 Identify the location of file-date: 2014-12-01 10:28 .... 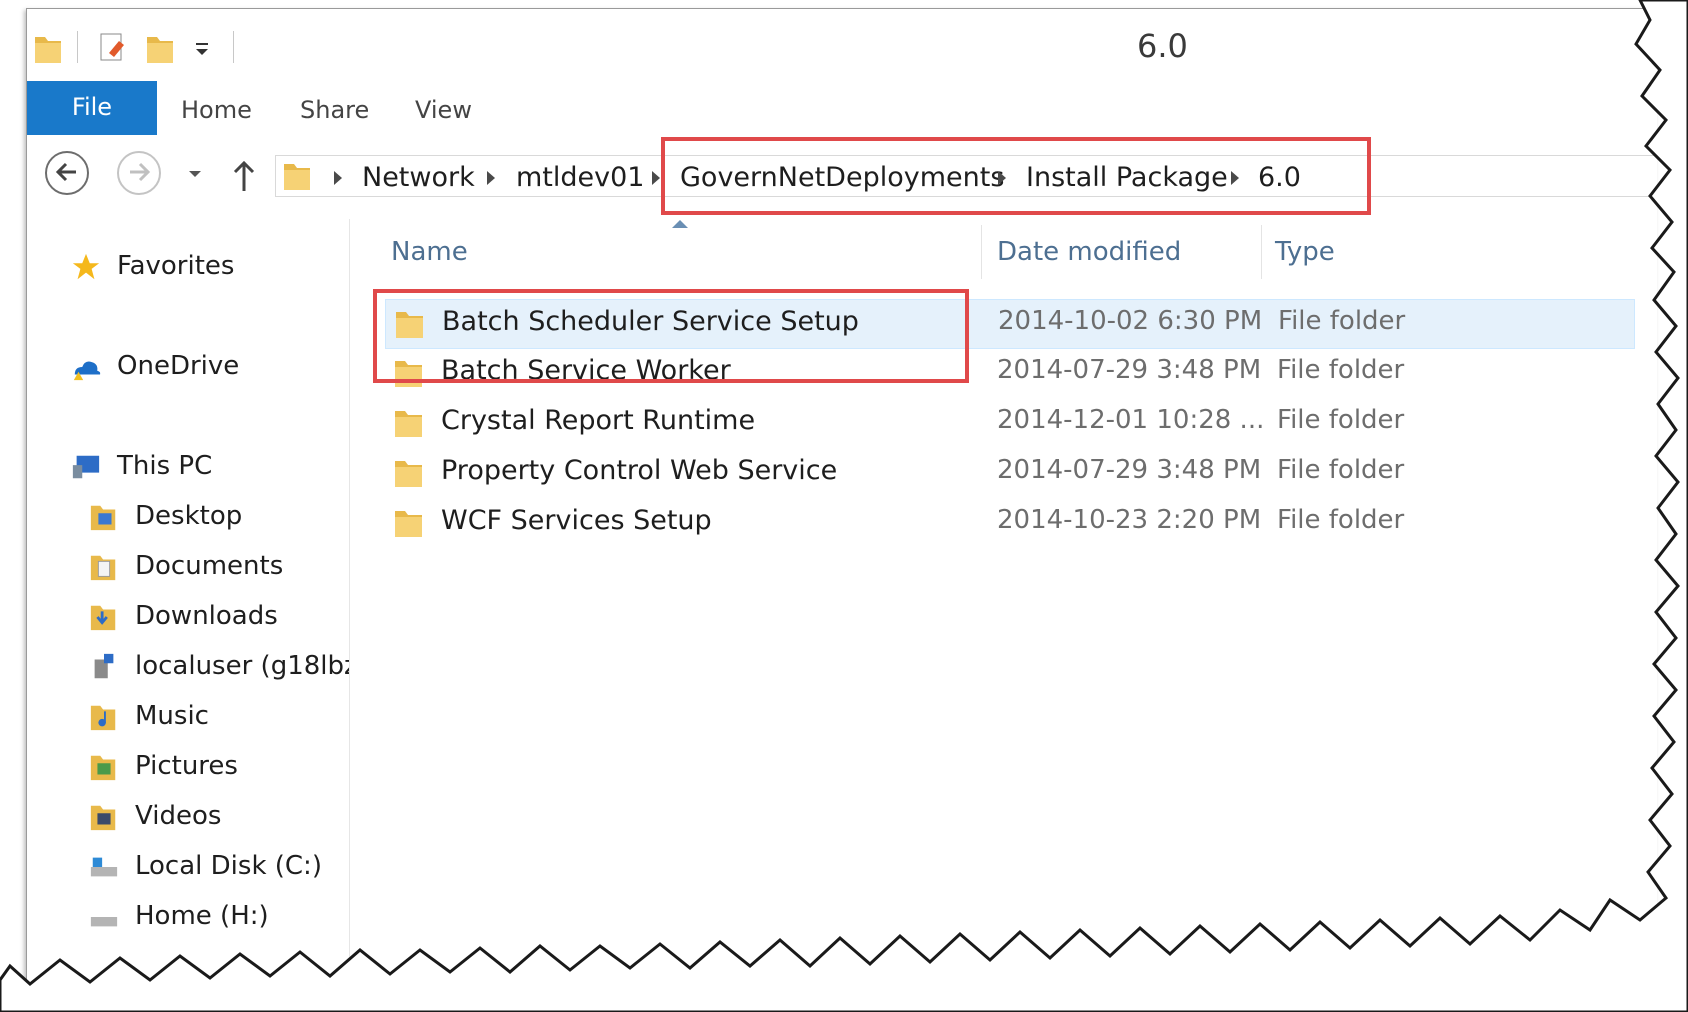
(1131, 420).